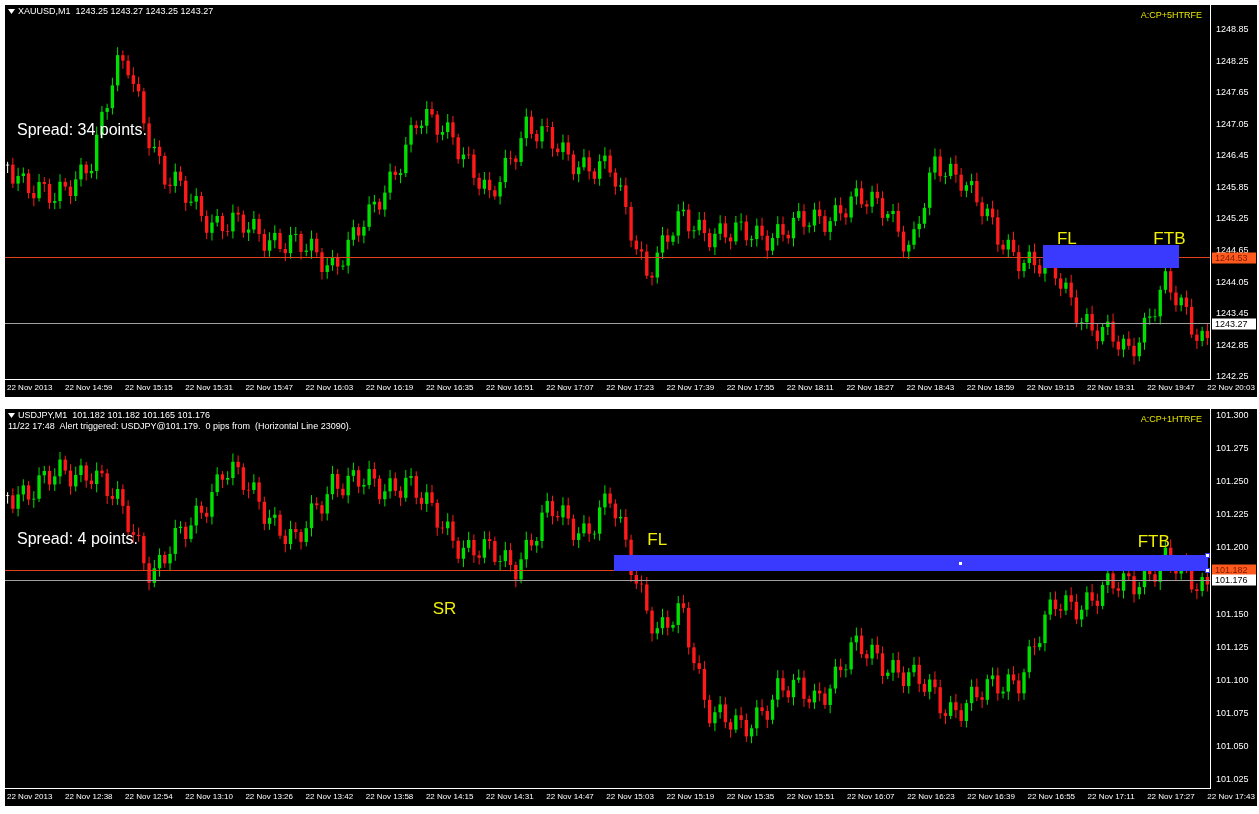 The width and height of the screenshot is (1259, 814). I want to click on time-label: 22 Nov 18:27, so click(870, 388).